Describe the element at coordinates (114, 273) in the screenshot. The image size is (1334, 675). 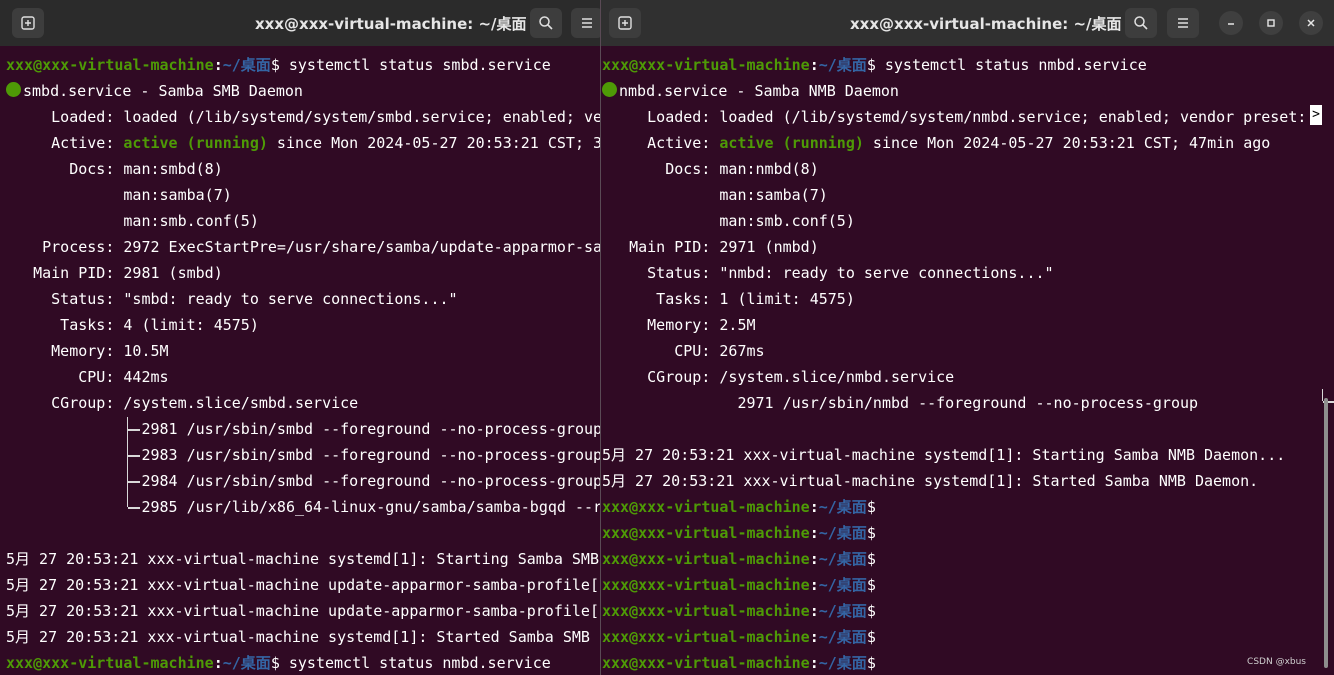
I see `output-line: Main PID: 2981 (smbd)` at that location.